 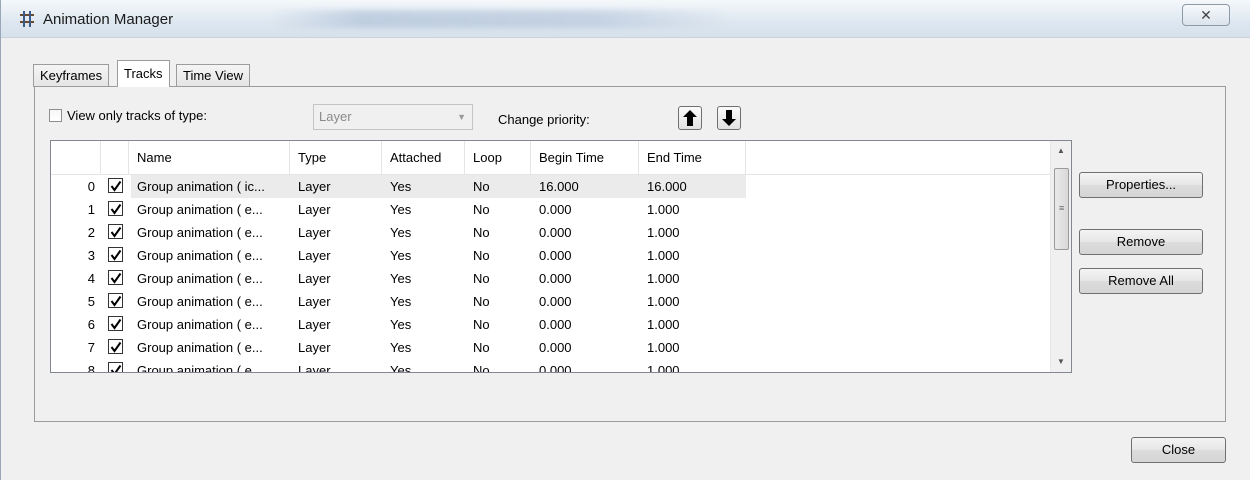 What do you see at coordinates (71, 75) in the screenshot?
I see `tab-keyframes: Keyframes` at bounding box center [71, 75].